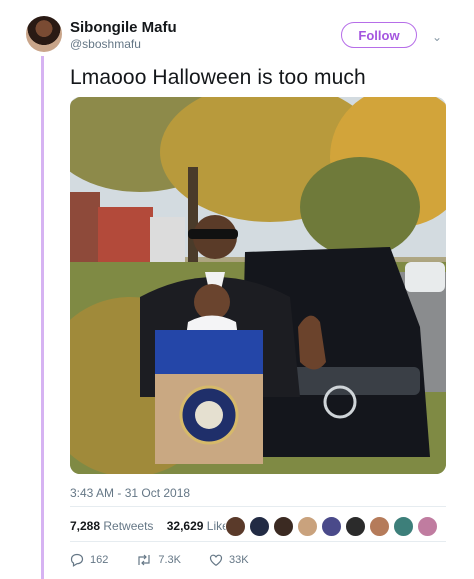 The width and height of the screenshot is (474, 579). Describe the element at coordinates (123, 27) in the screenshot. I see `author-name: Sibongile Mafu` at that location.